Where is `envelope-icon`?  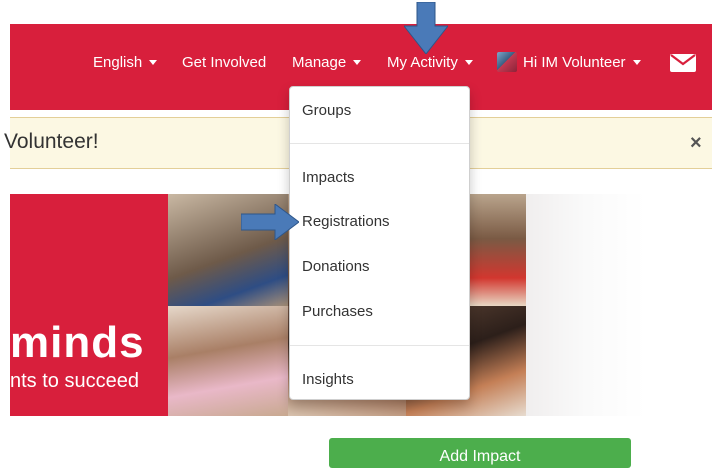 envelope-icon is located at coordinates (683, 63).